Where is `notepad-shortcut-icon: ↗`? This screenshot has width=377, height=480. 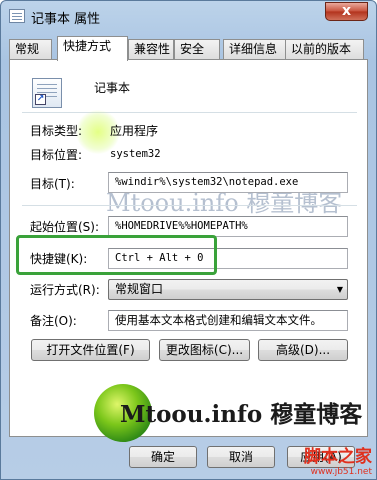 notepad-shortcut-icon: ↗ is located at coordinates (47, 93).